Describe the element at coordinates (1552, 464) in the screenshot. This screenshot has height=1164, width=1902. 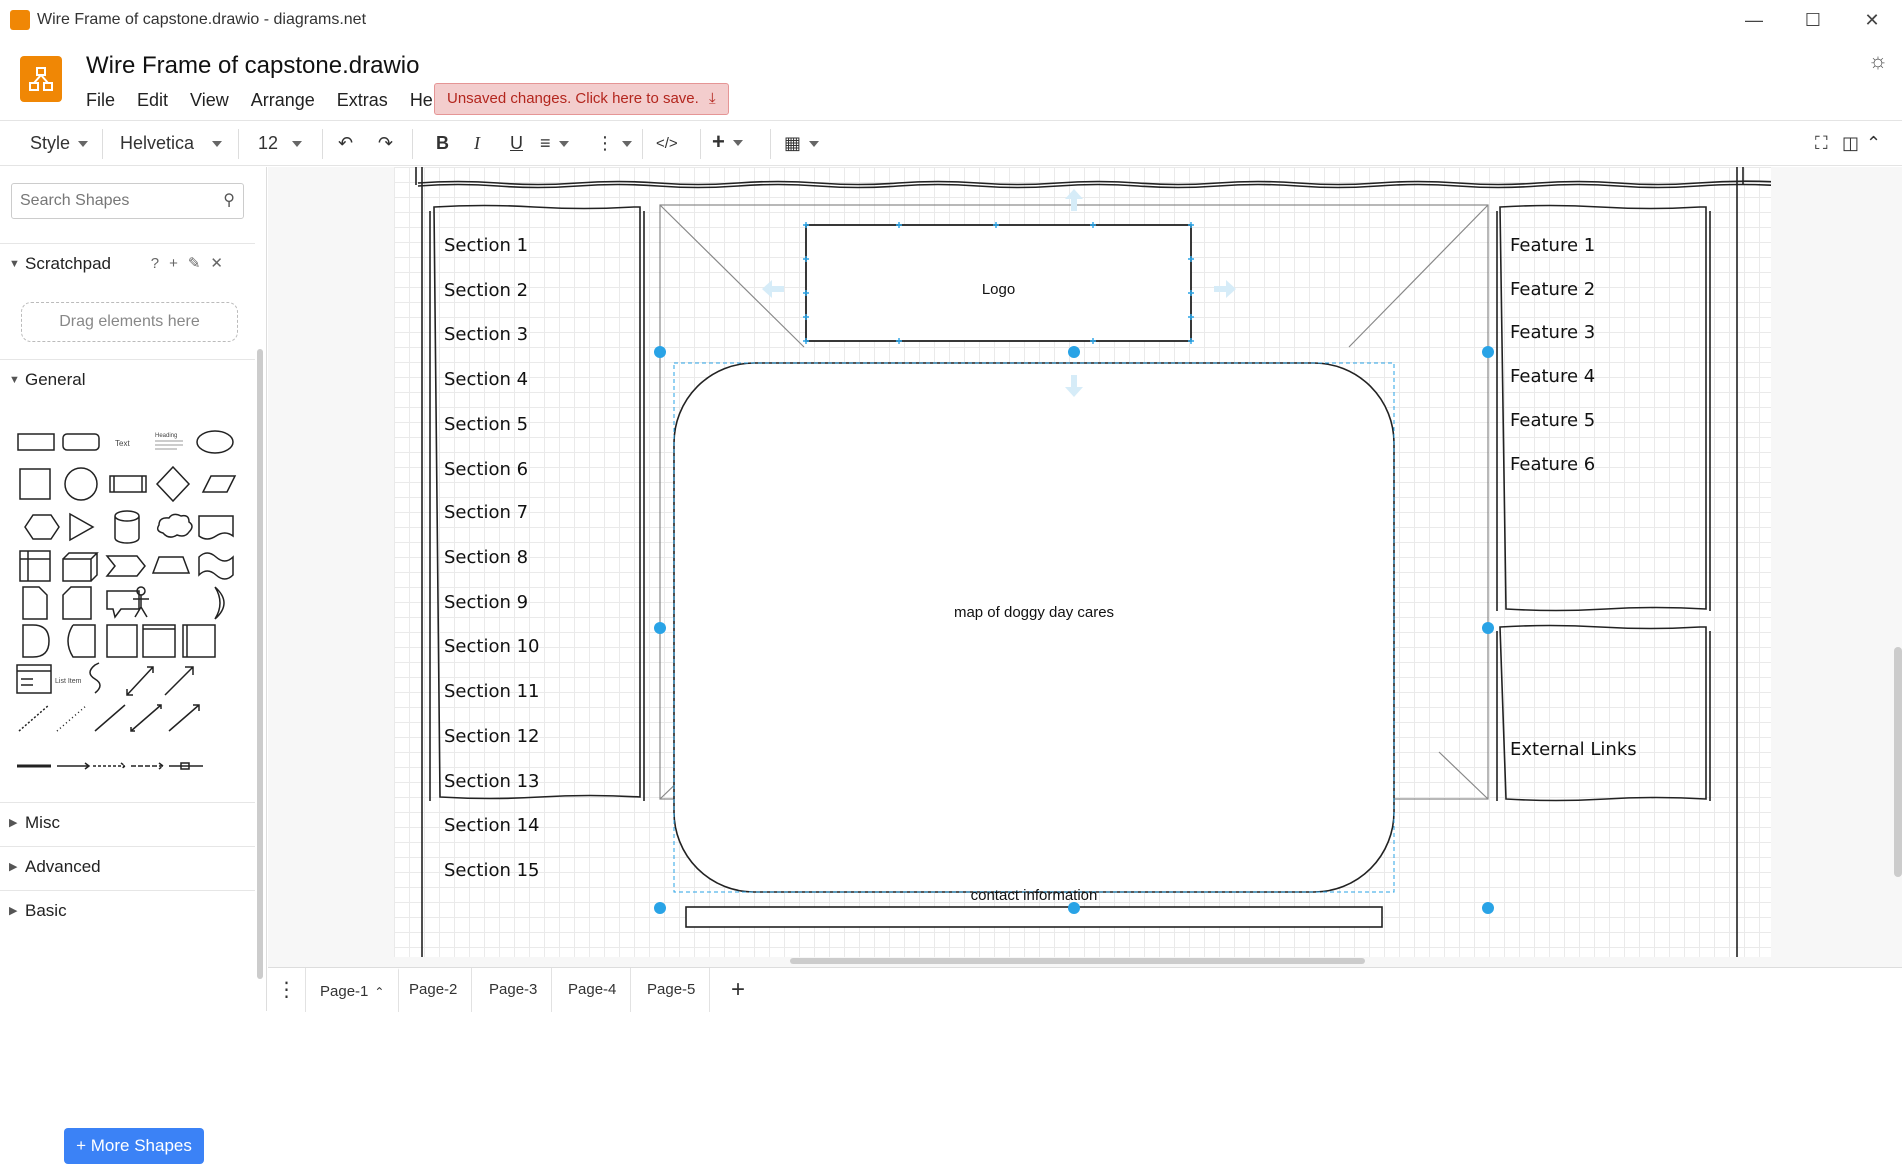
I see `feature-label: Feature 6` at that location.